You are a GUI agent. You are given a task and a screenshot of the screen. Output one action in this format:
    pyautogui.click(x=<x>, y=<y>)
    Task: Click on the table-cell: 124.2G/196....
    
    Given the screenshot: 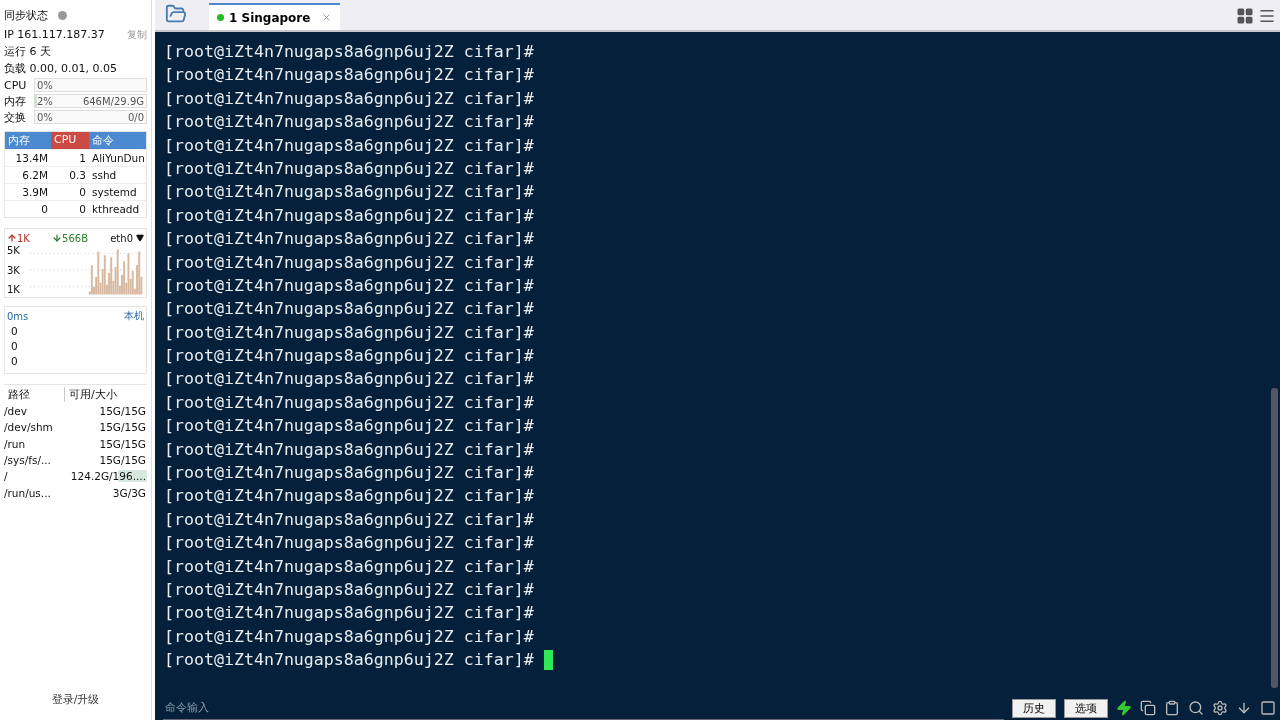 What is the action you would take?
    pyautogui.click(x=108, y=476)
    